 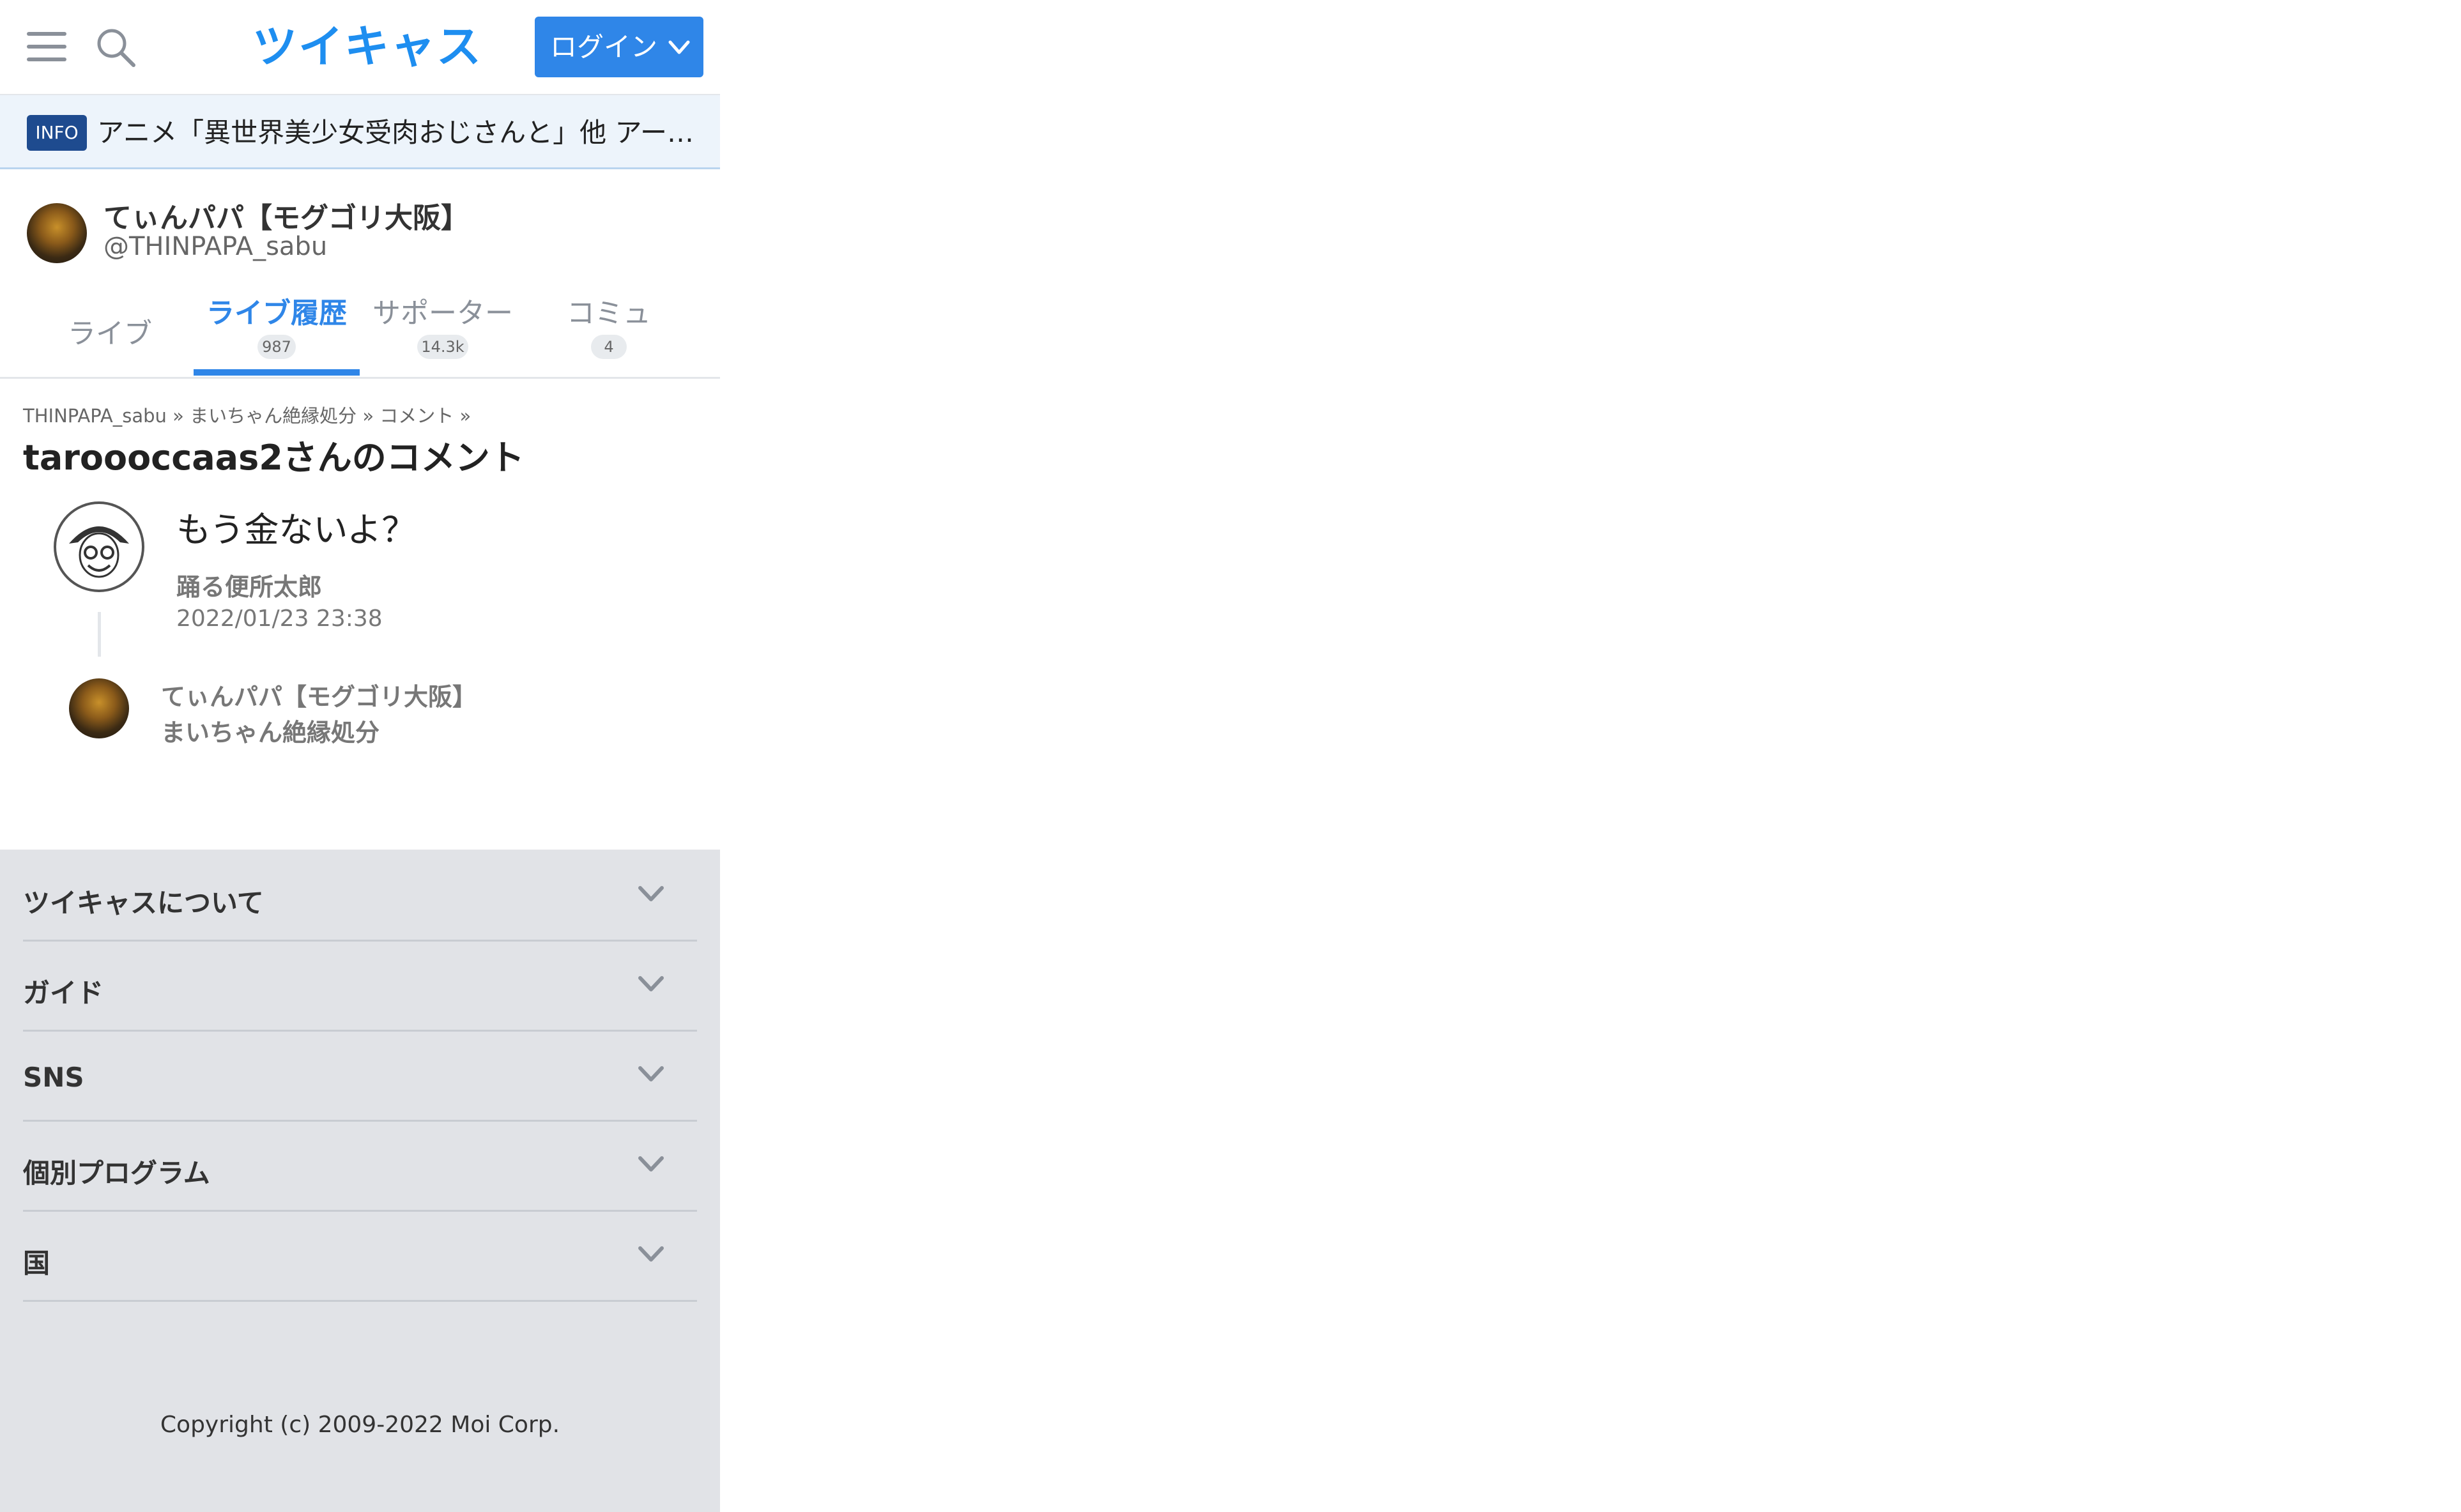 What do you see at coordinates (286, 215) in the screenshot?
I see `user-name: てぃんパパ【モグゴリ大阪】` at bounding box center [286, 215].